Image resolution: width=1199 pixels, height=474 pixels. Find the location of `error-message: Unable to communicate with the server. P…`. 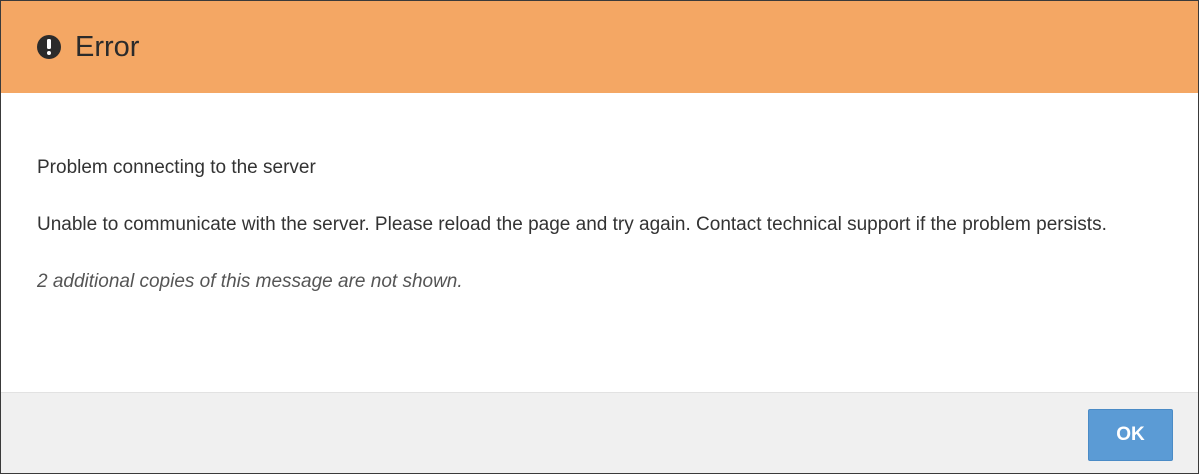

error-message: Unable to communicate with the server. P… is located at coordinates (572, 224).